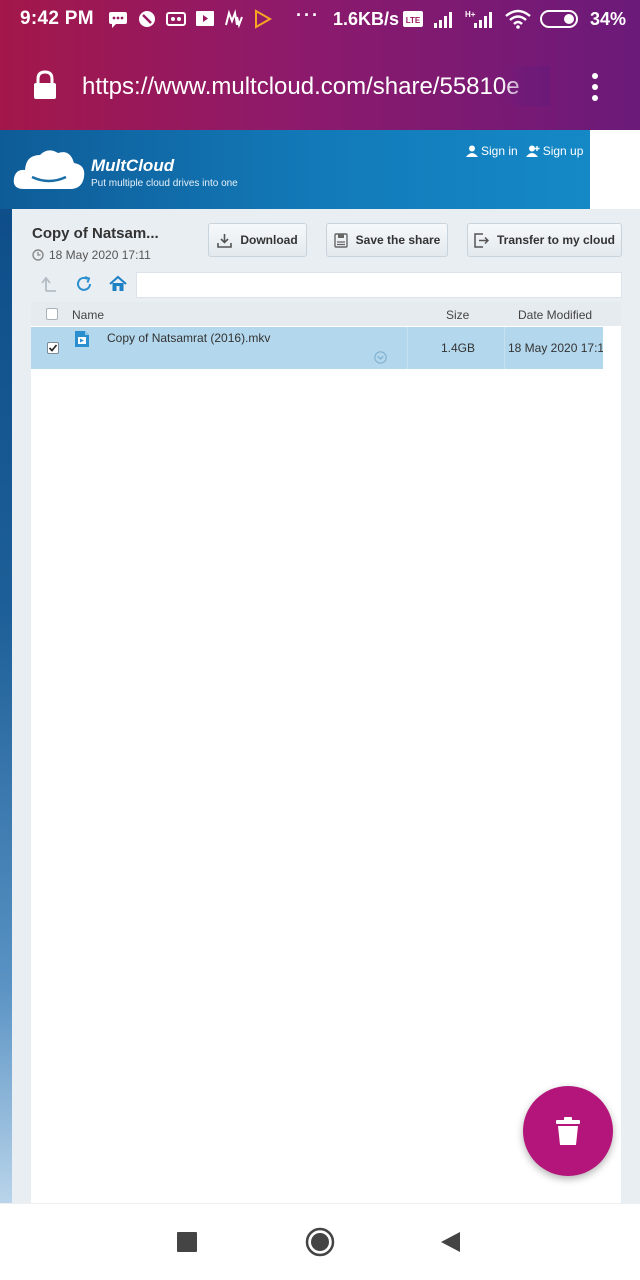 The image size is (640, 1280). I want to click on play-store-icon, so click(264, 19).